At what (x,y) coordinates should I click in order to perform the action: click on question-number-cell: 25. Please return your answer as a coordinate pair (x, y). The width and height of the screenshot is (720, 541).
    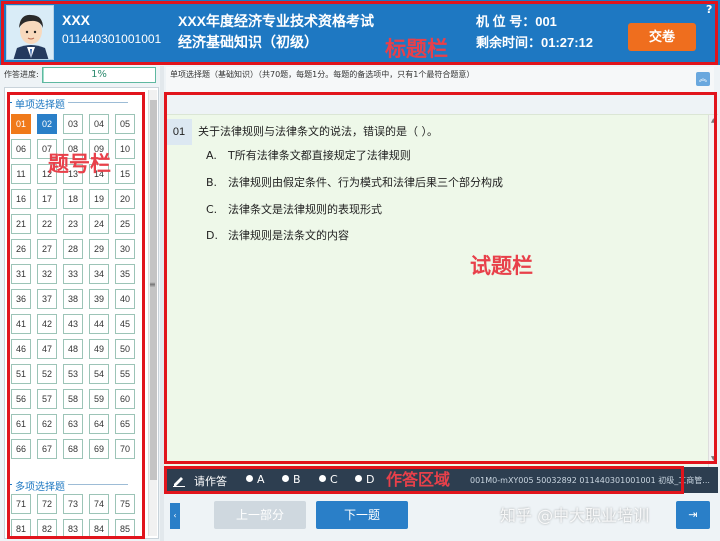
    Looking at the image, I should click on (125, 224).